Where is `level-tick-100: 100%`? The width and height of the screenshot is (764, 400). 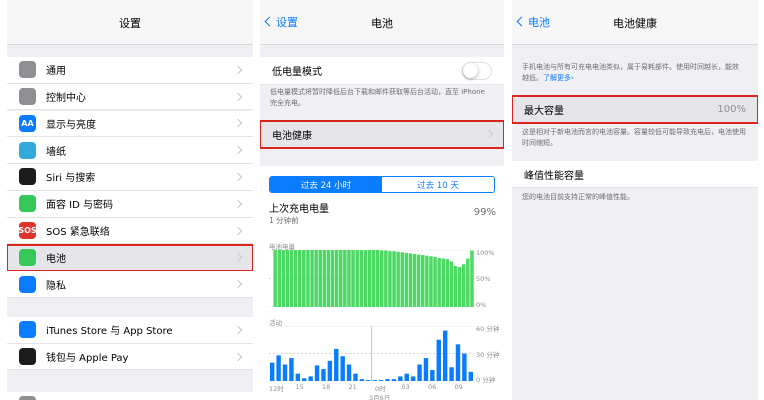 level-tick-100: 100% is located at coordinates (485, 253).